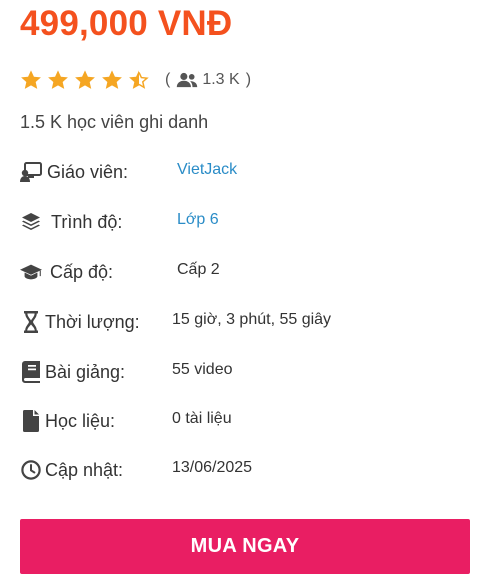  Describe the element at coordinates (31, 421) in the screenshot. I see `file-icon` at that location.